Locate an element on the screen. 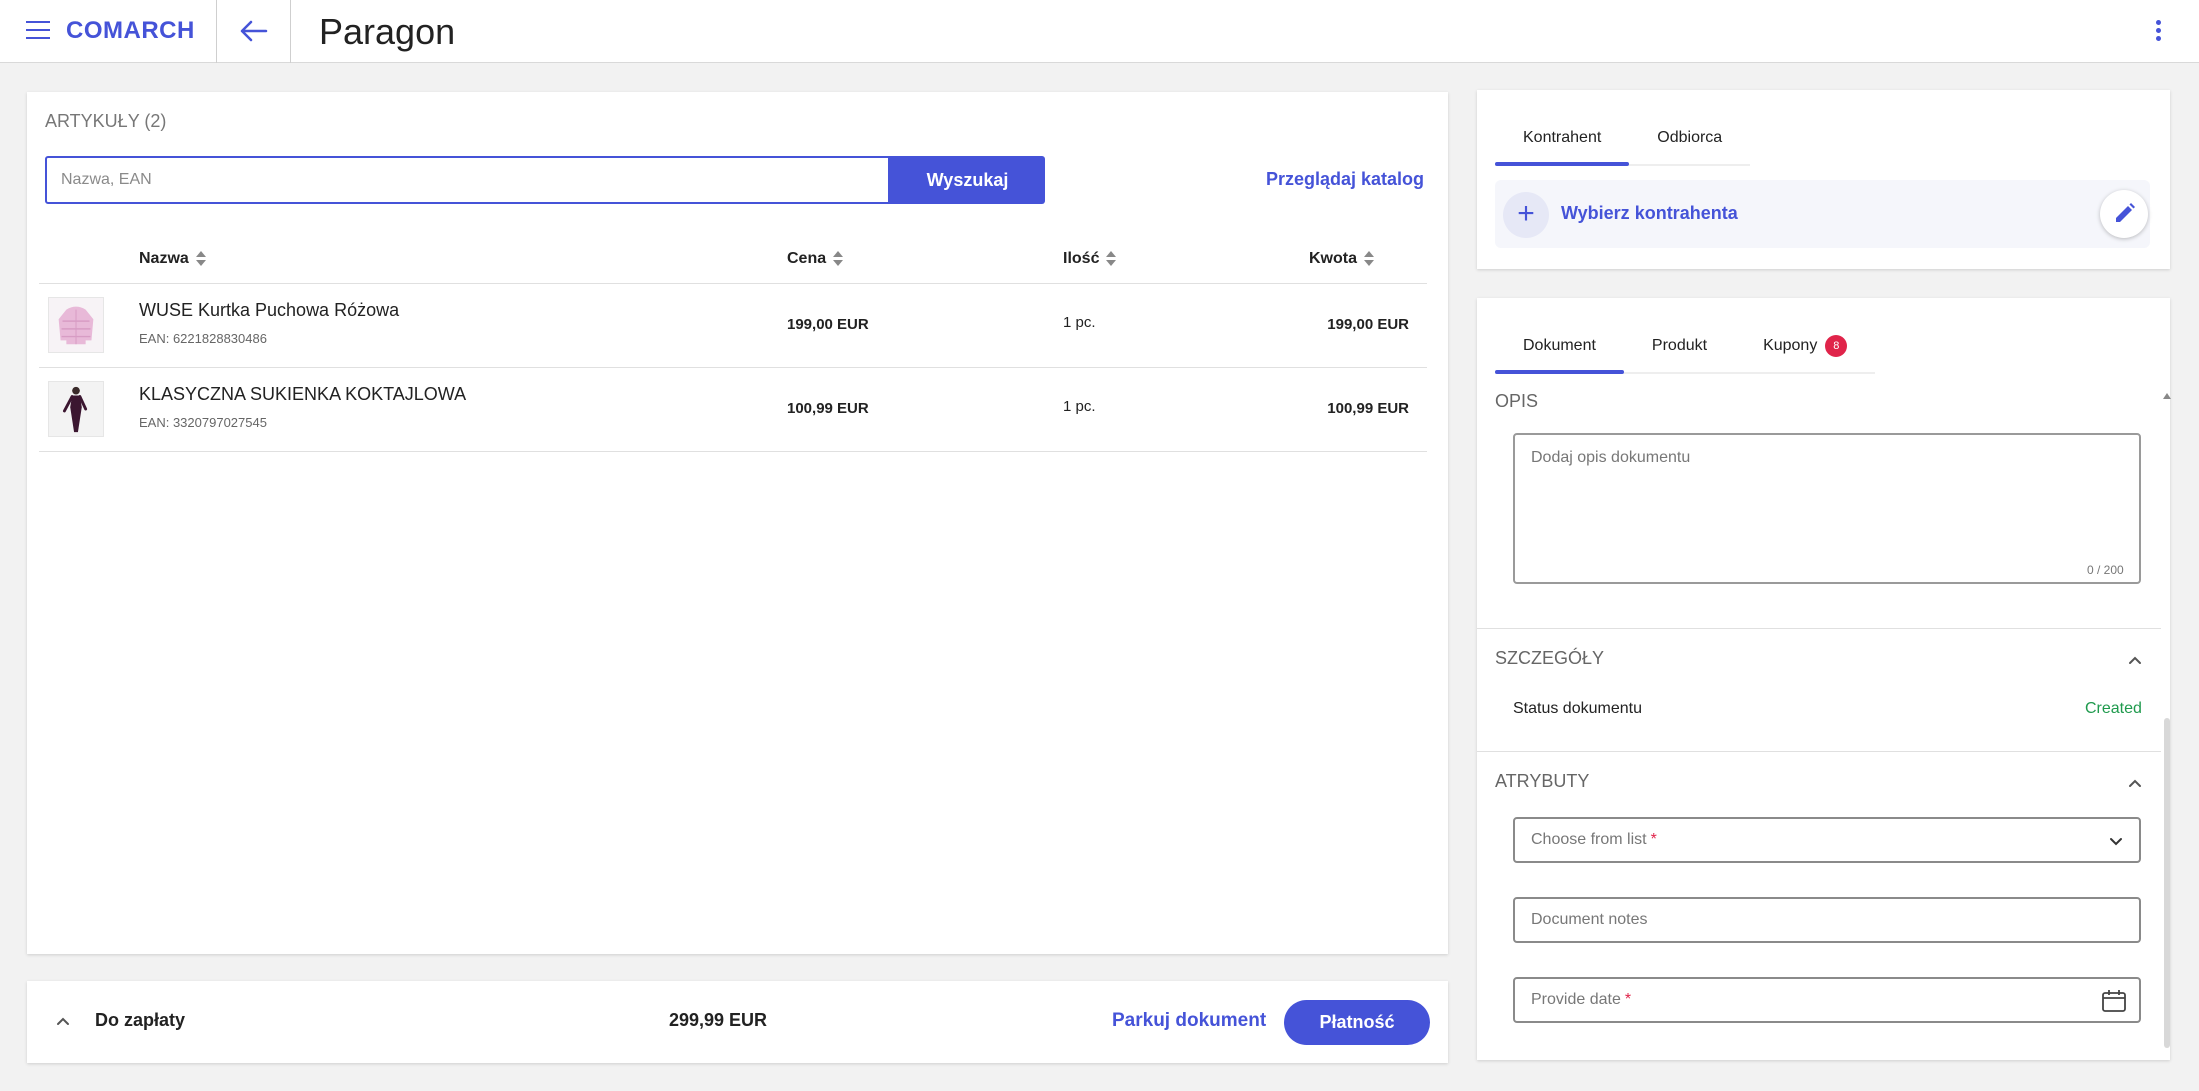 The height and width of the screenshot is (1091, 2199). item-price: 100,99 EUR is located at coordinates (828, 408).